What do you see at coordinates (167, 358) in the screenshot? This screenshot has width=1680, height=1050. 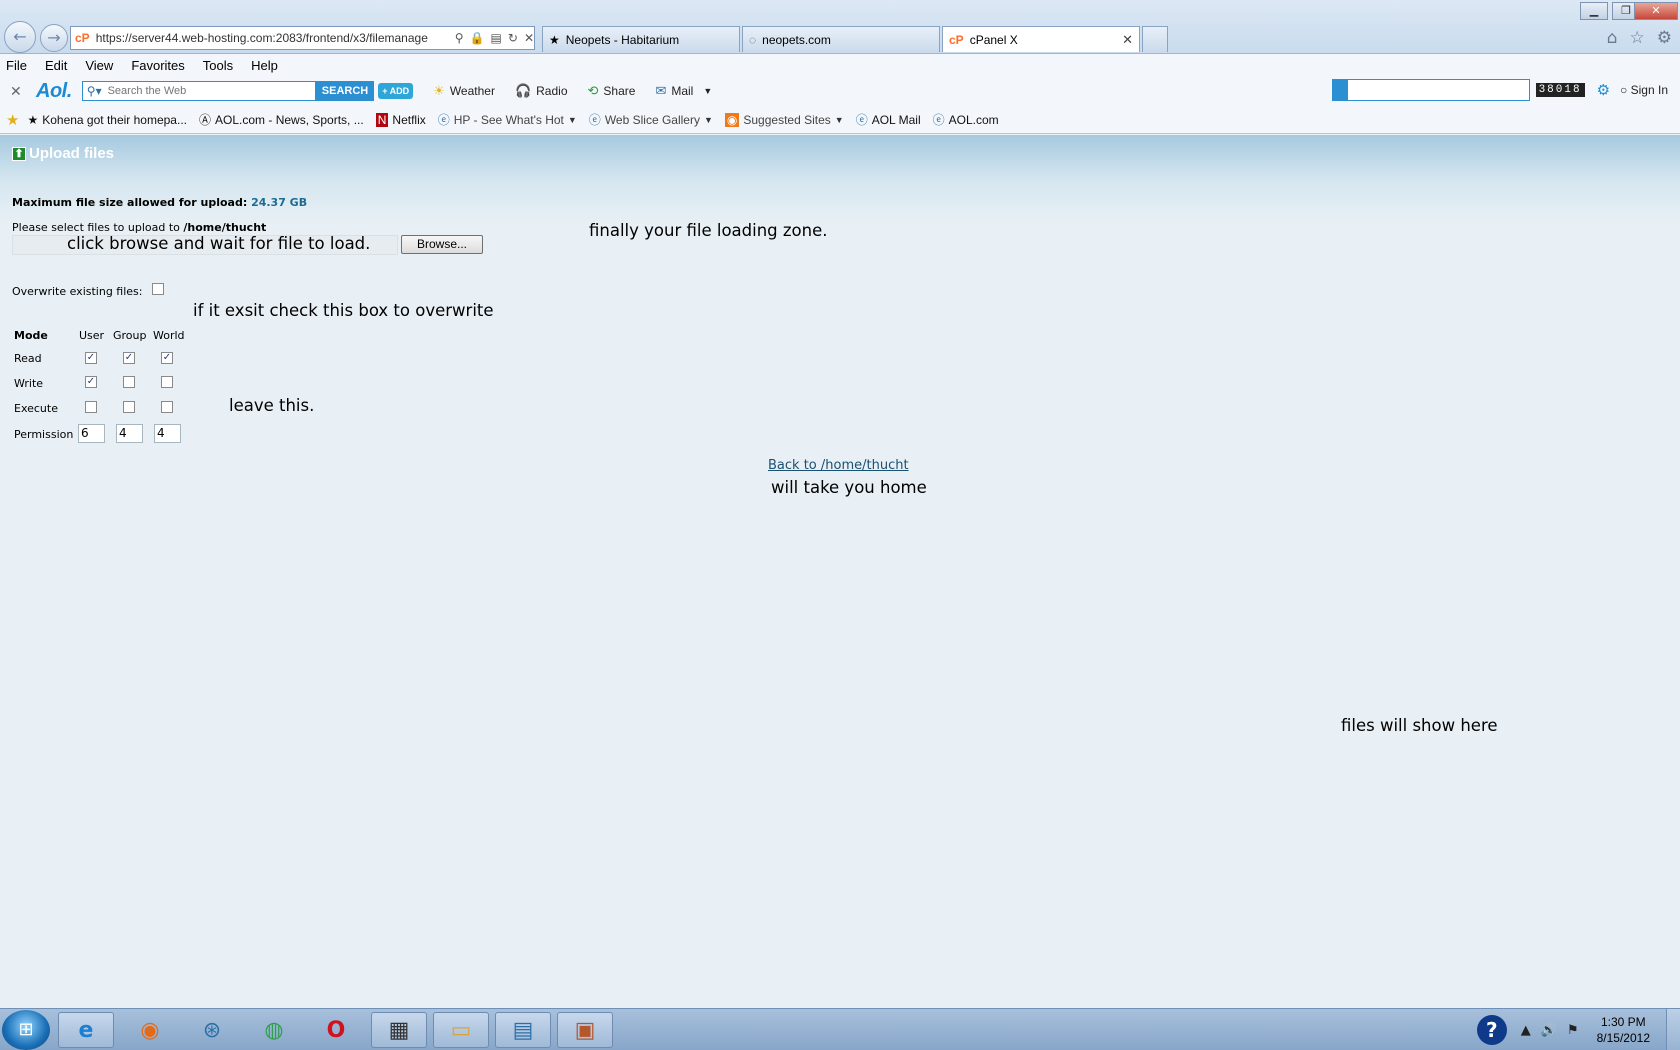 I see `read-world-checkbox: ✓` at bounding box center [167, 358].